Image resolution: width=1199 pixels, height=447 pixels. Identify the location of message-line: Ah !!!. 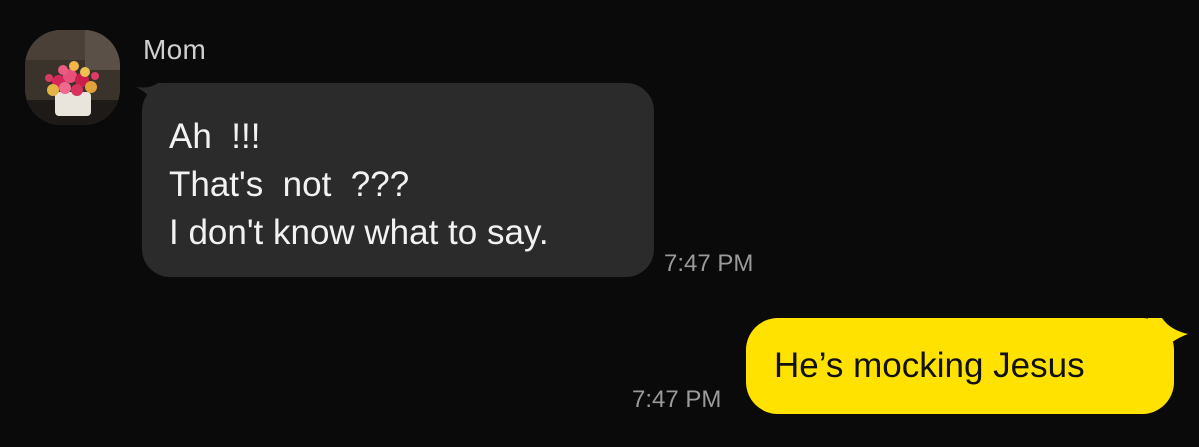
(215, 136).